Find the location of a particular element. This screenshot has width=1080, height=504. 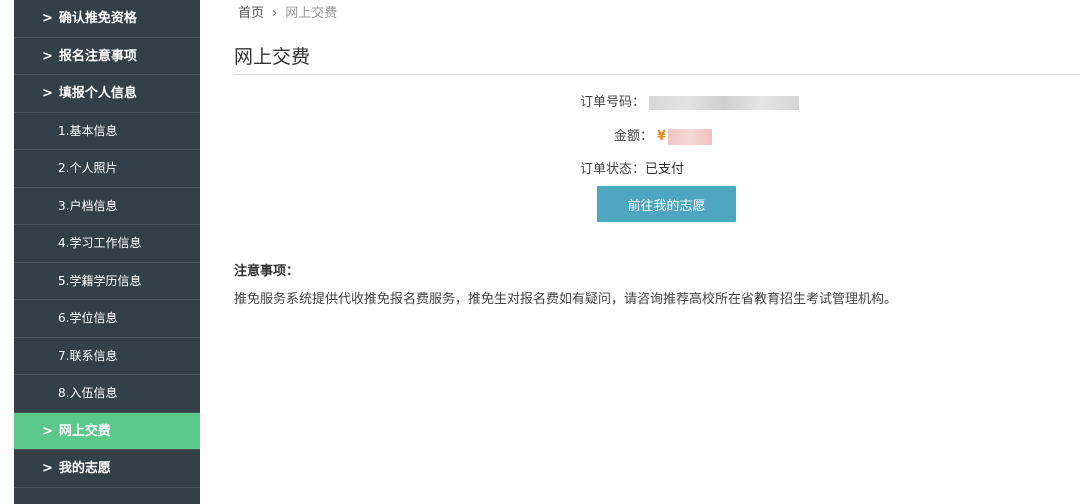

sidebar-item-label: 我的志愿 is located at coordinates (84, 468).